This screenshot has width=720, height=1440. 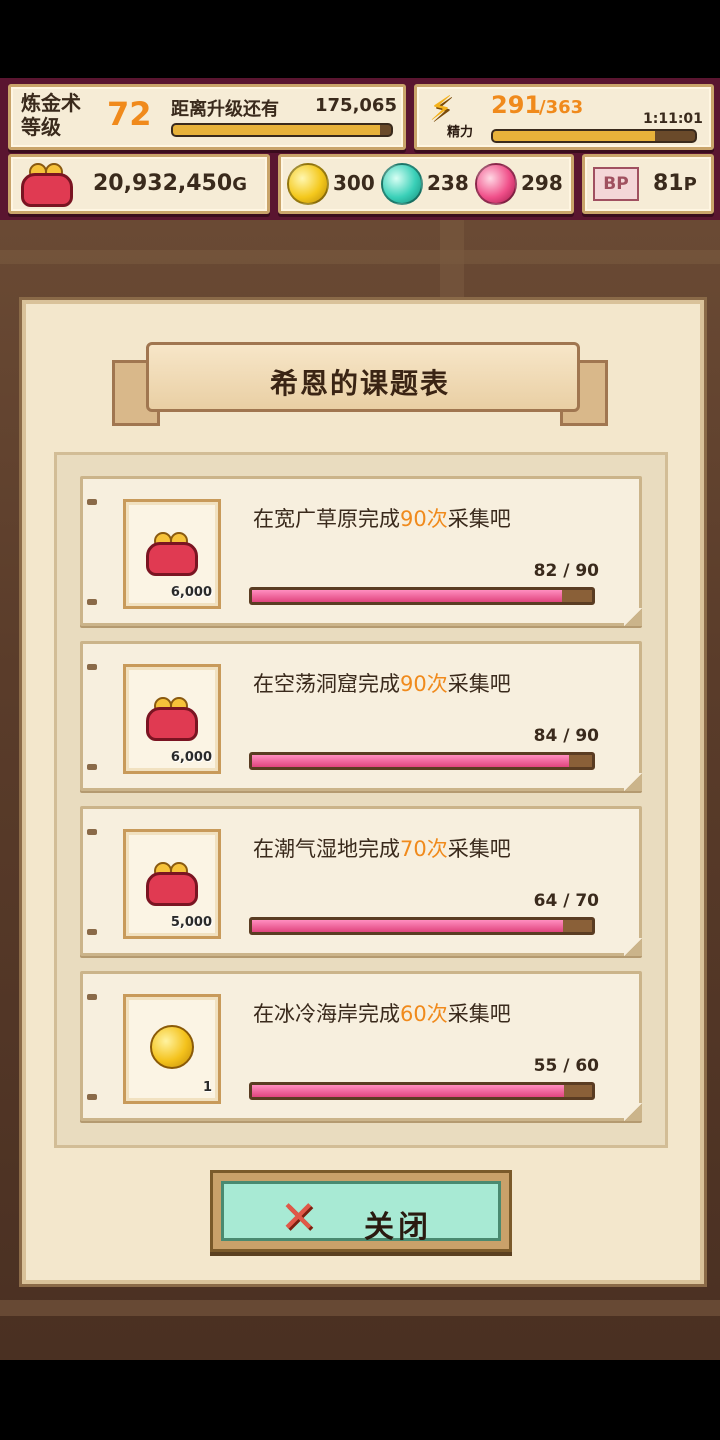 I want to click on pink-orb-count: 298, so click(x=542, y=183).